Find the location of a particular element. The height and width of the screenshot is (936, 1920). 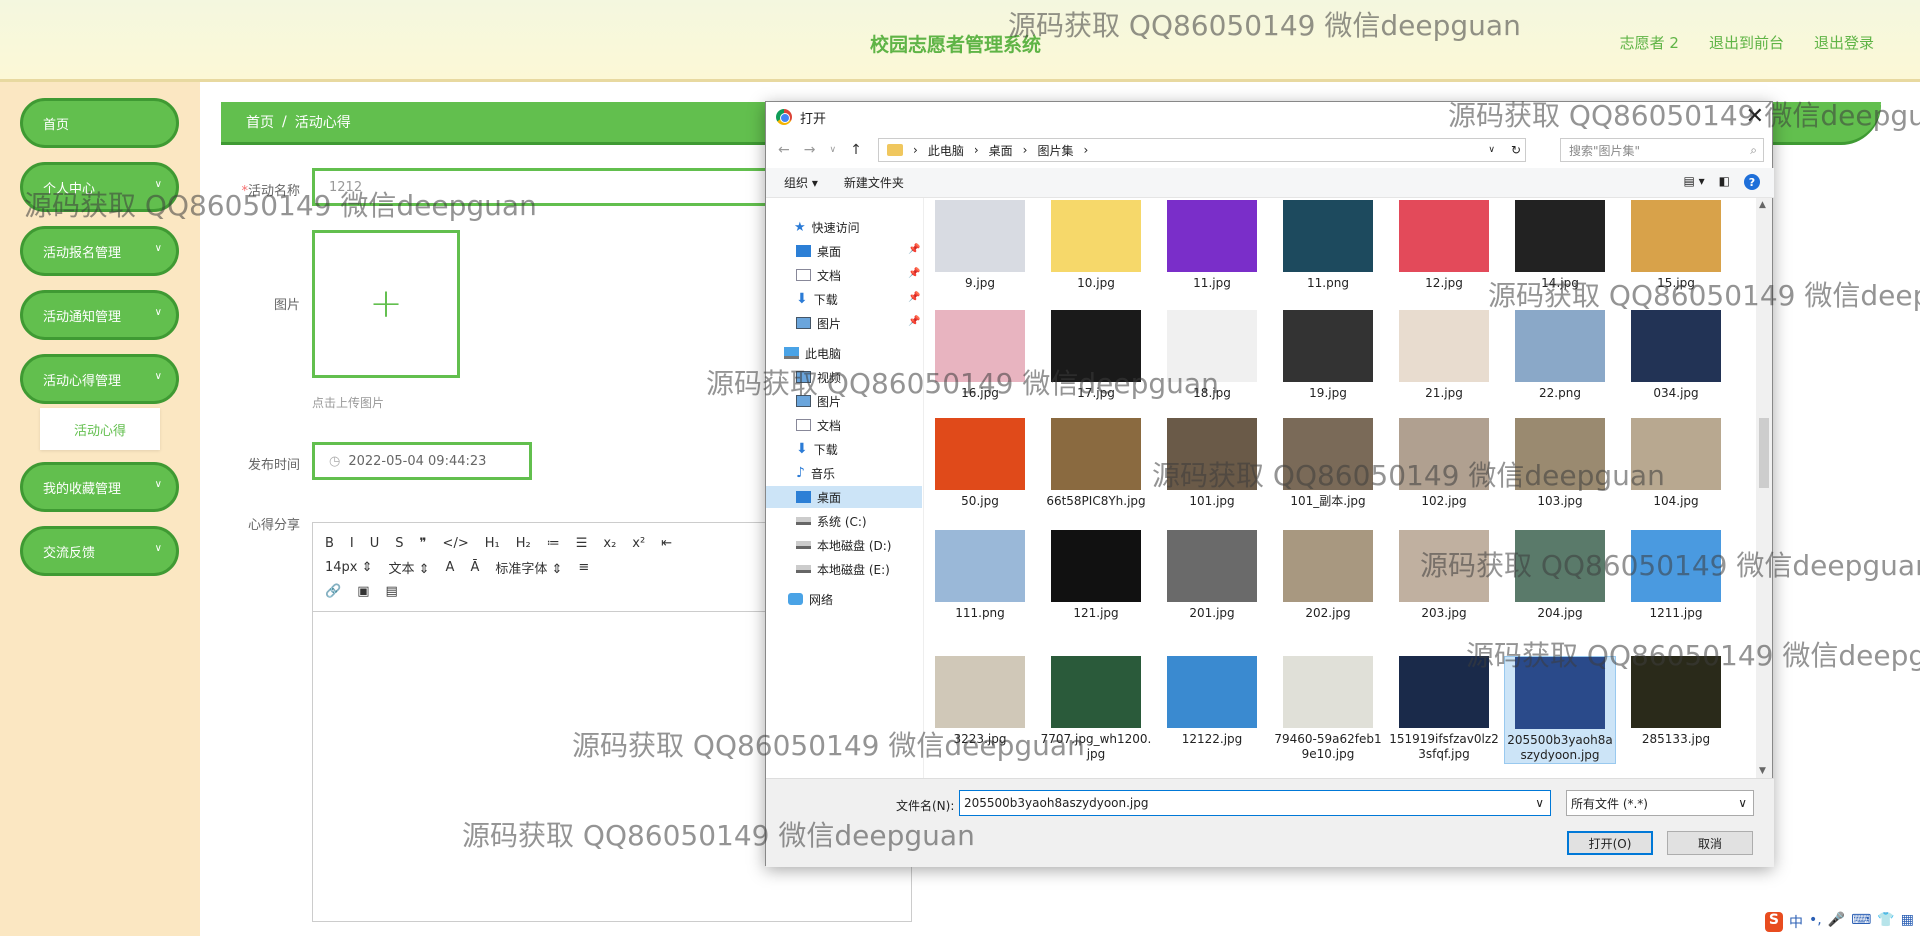

close-icon: ✕ is located at coordinates (1755, 116).